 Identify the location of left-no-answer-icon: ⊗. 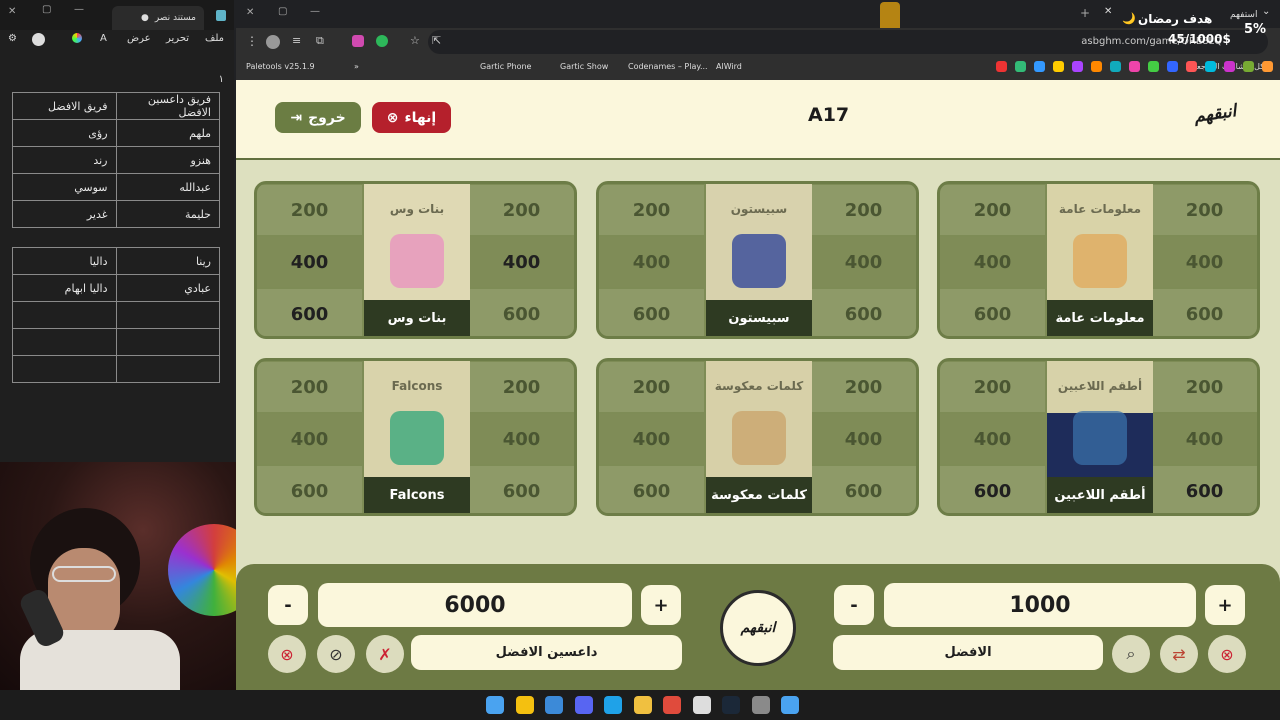
(287, 654).